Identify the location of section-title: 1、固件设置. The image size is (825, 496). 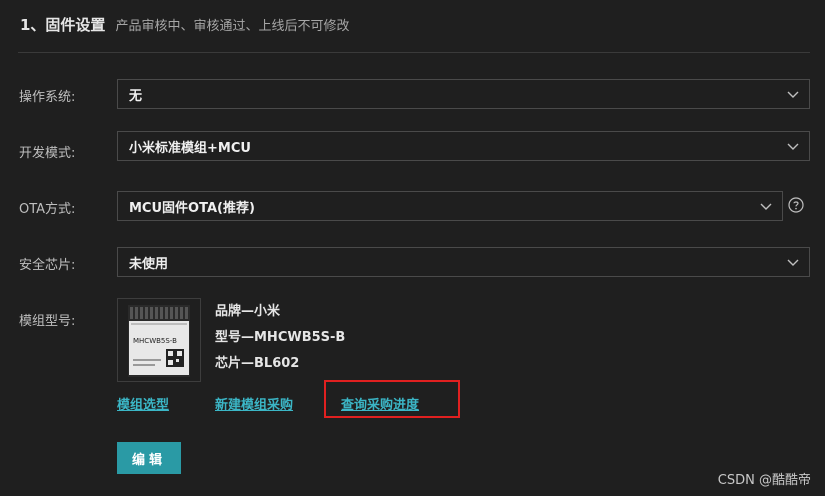
(63, 25).